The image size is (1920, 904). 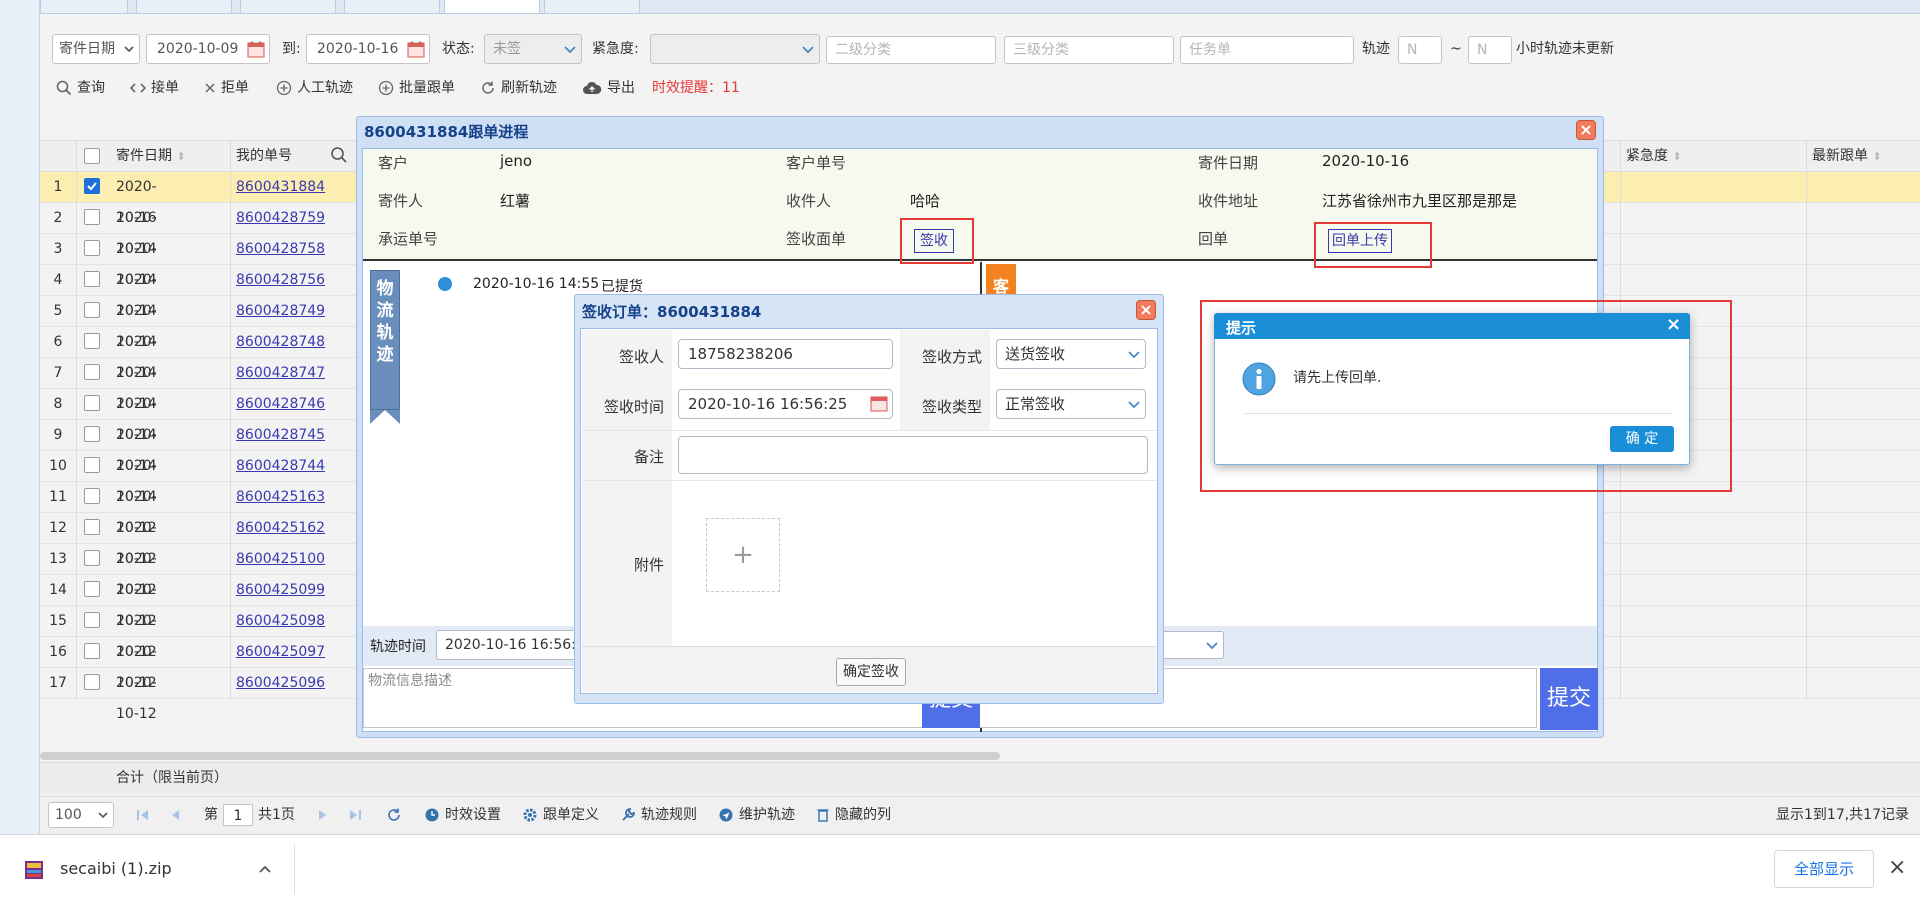 What do you see at coordinates (1192, 645) in the screenshot?
I see `track-type-select` at bounding box center [1192, 645].